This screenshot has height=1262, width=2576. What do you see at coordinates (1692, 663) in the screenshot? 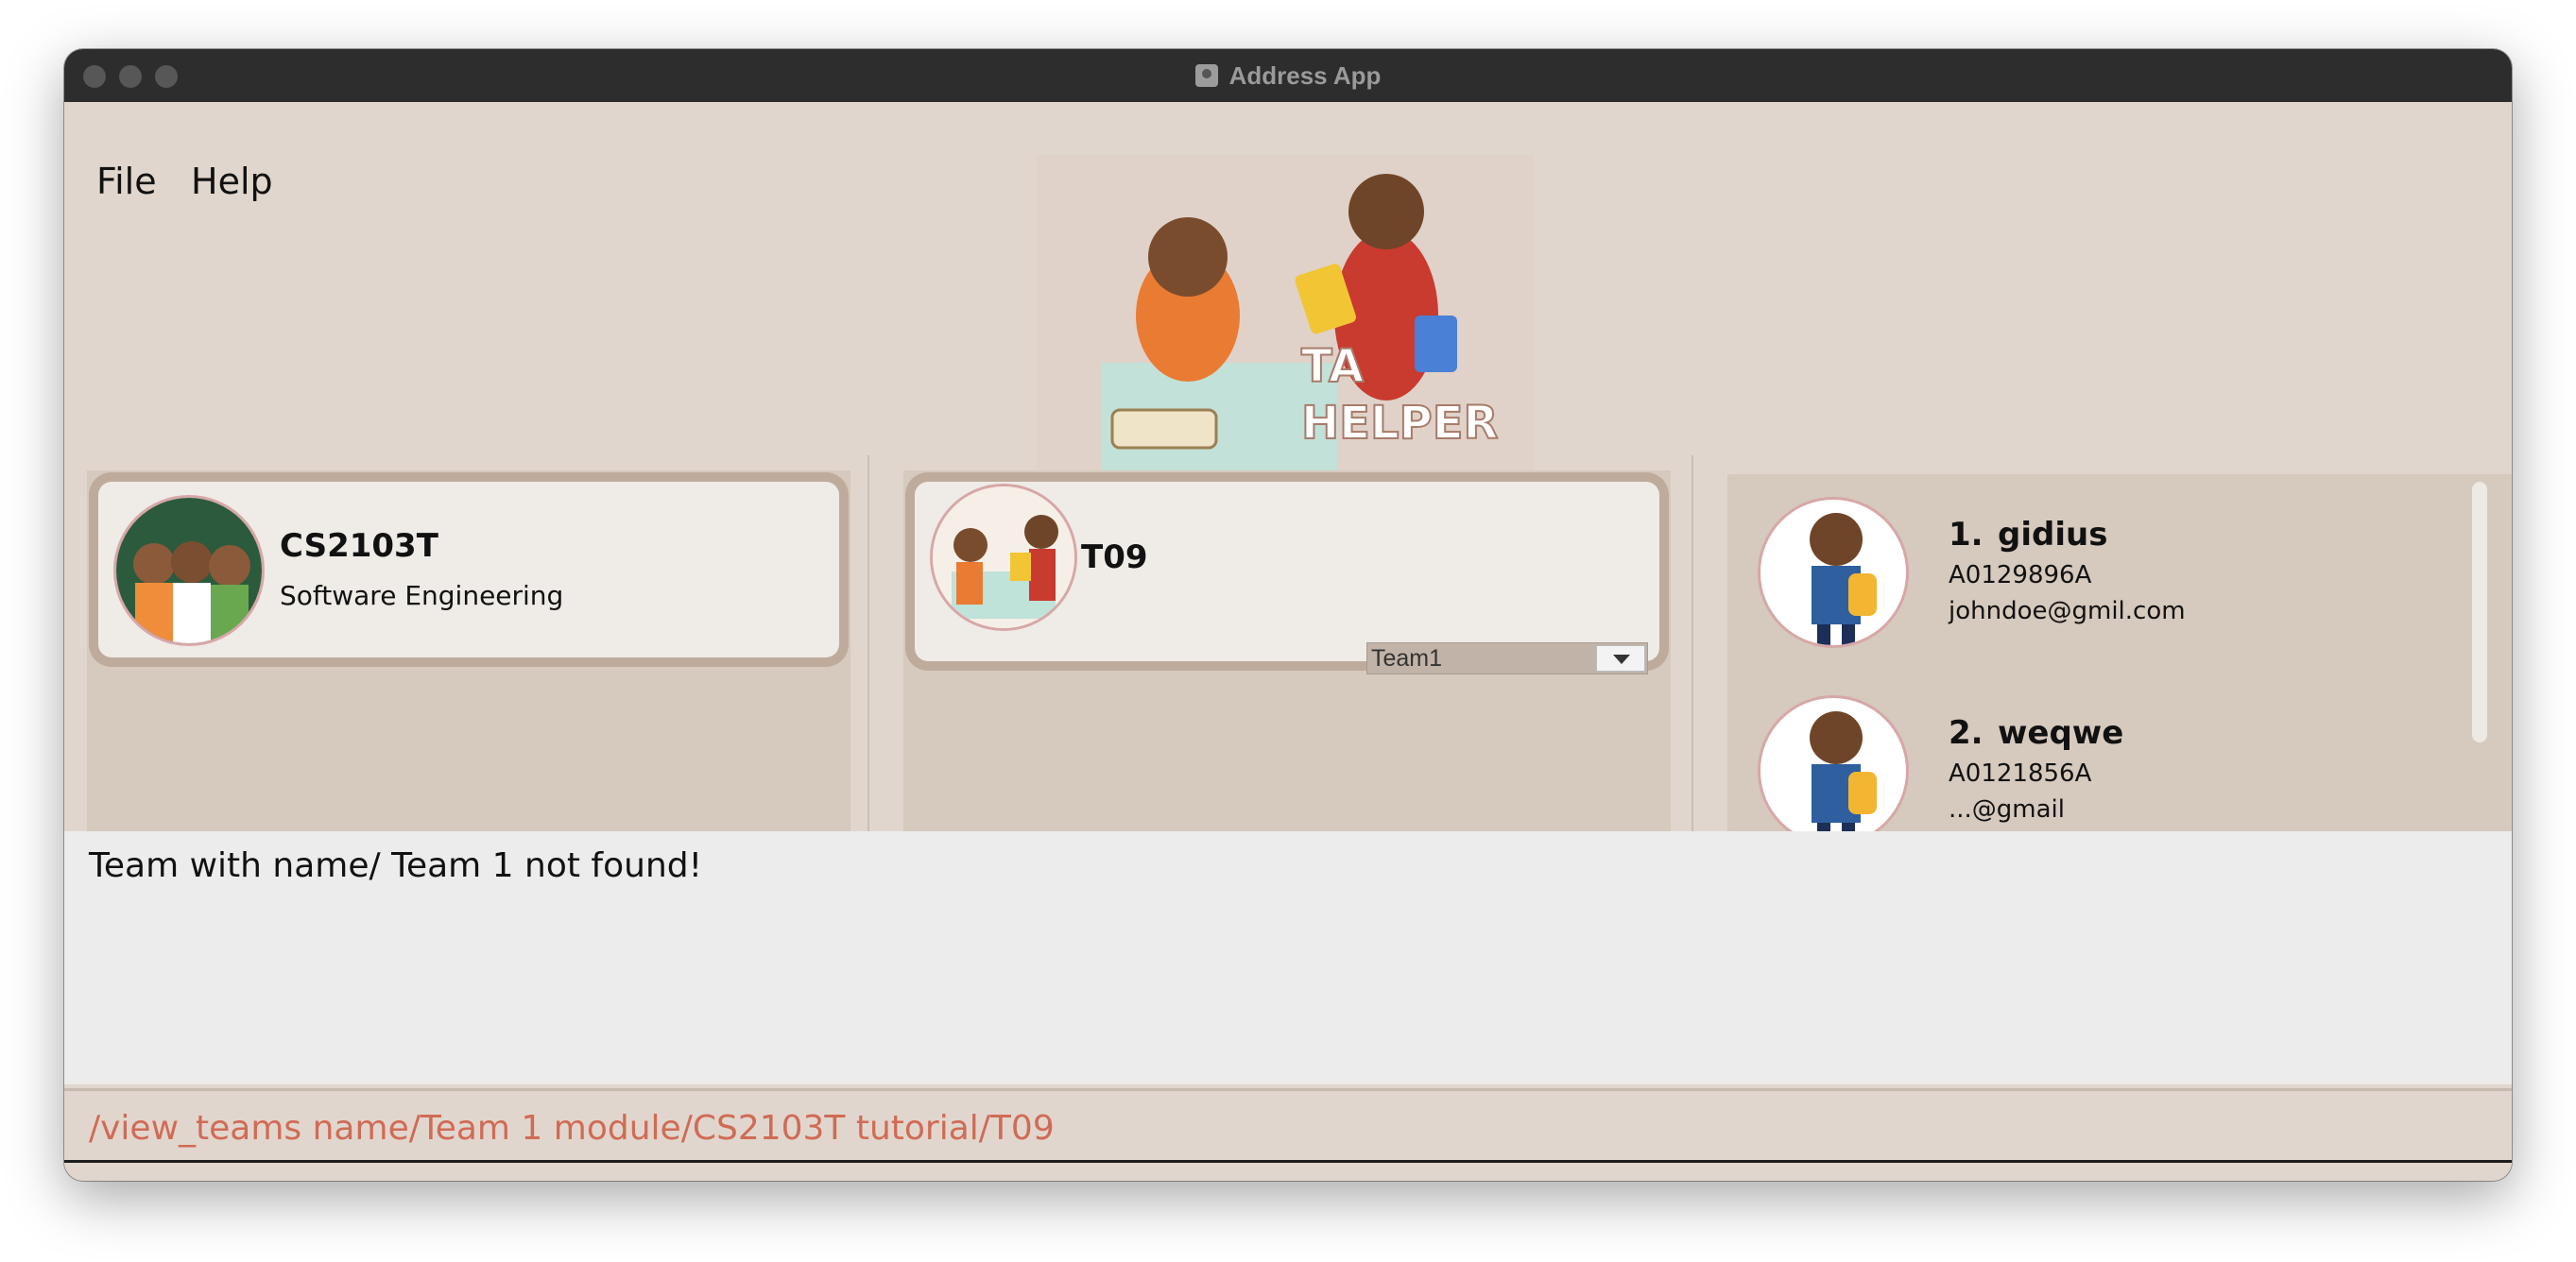
I see `panel-divider-right` at bounding box center [1692, 663].